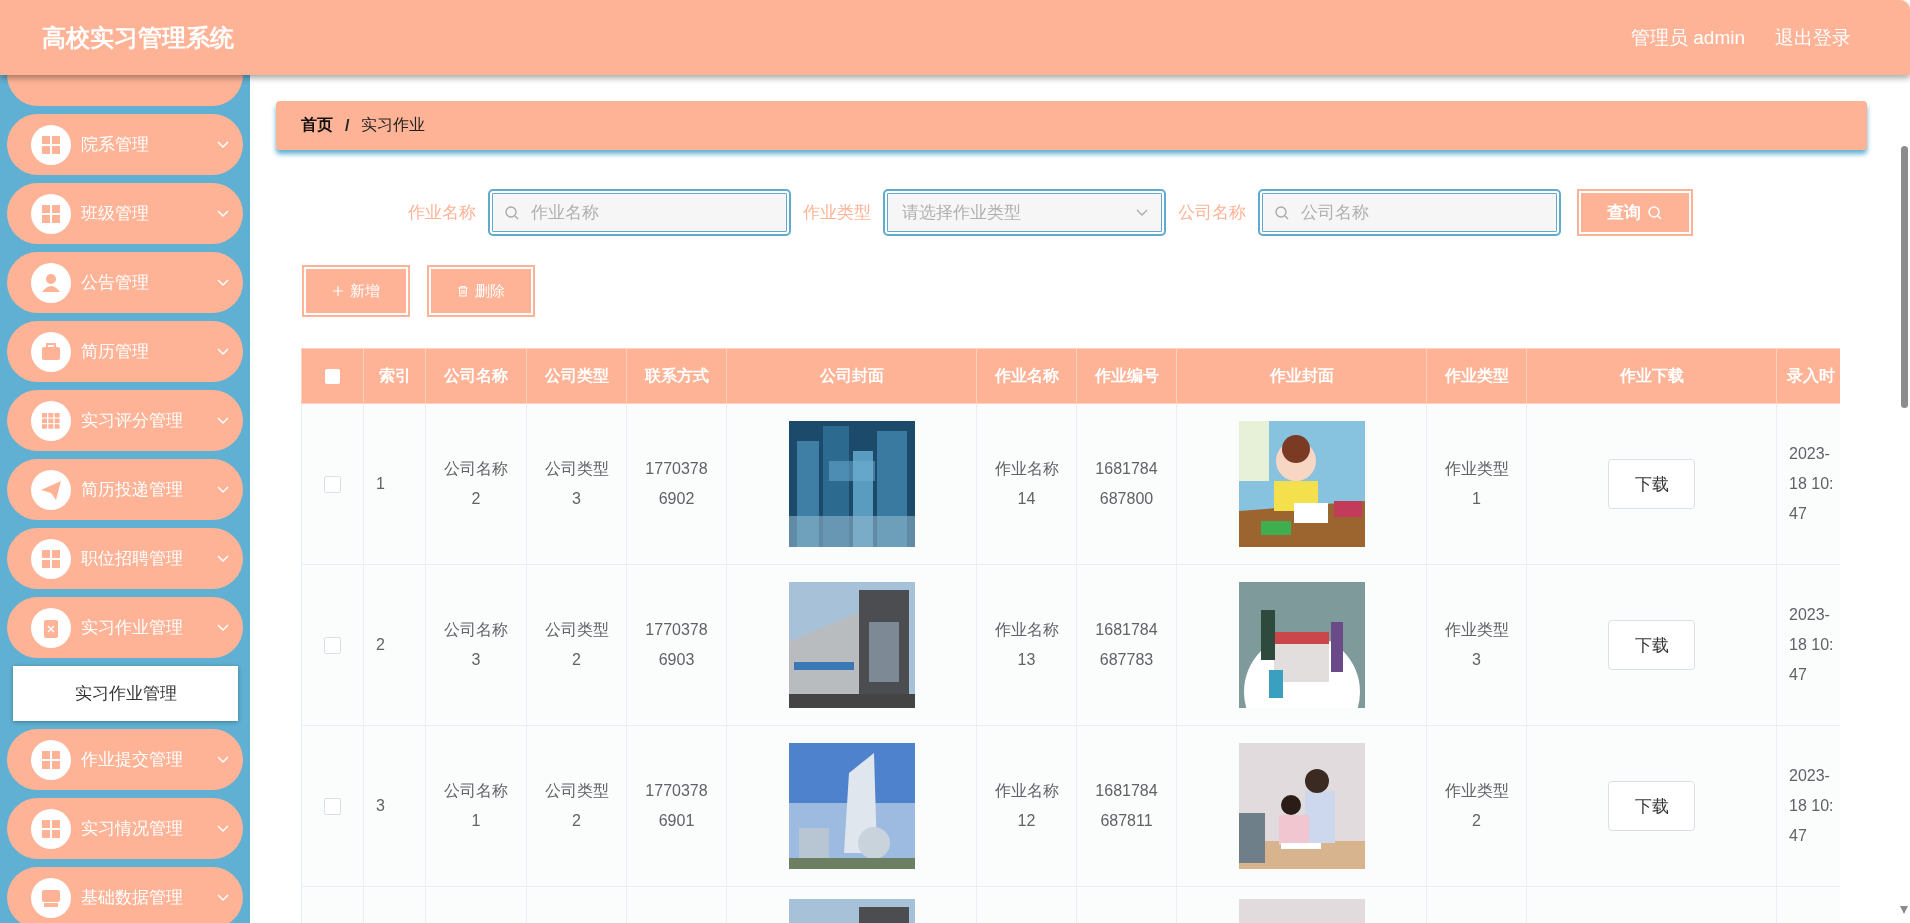 The image size is (1910, 923). What do you see at coordinates (125, 693) in the screenshot?
I see `submenu-item: 实习作业管理` at bounding box center [125, 693].